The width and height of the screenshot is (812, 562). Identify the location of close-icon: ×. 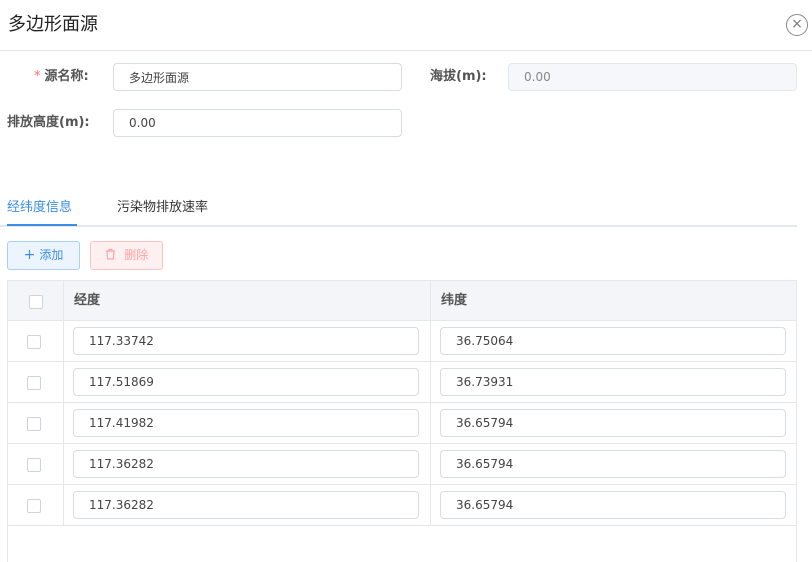
(797, 25).